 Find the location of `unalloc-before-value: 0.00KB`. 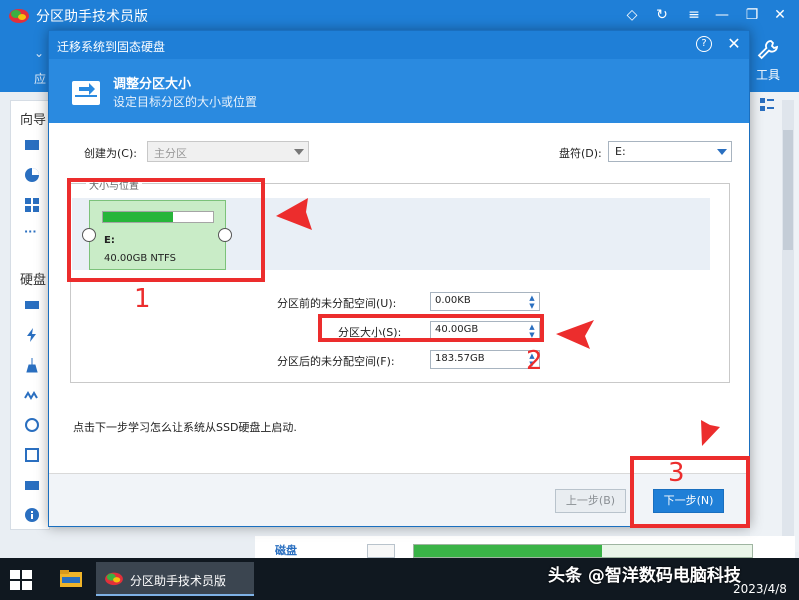

unalloc-before-value: 0.00KB is located at coordinates (453, 300).